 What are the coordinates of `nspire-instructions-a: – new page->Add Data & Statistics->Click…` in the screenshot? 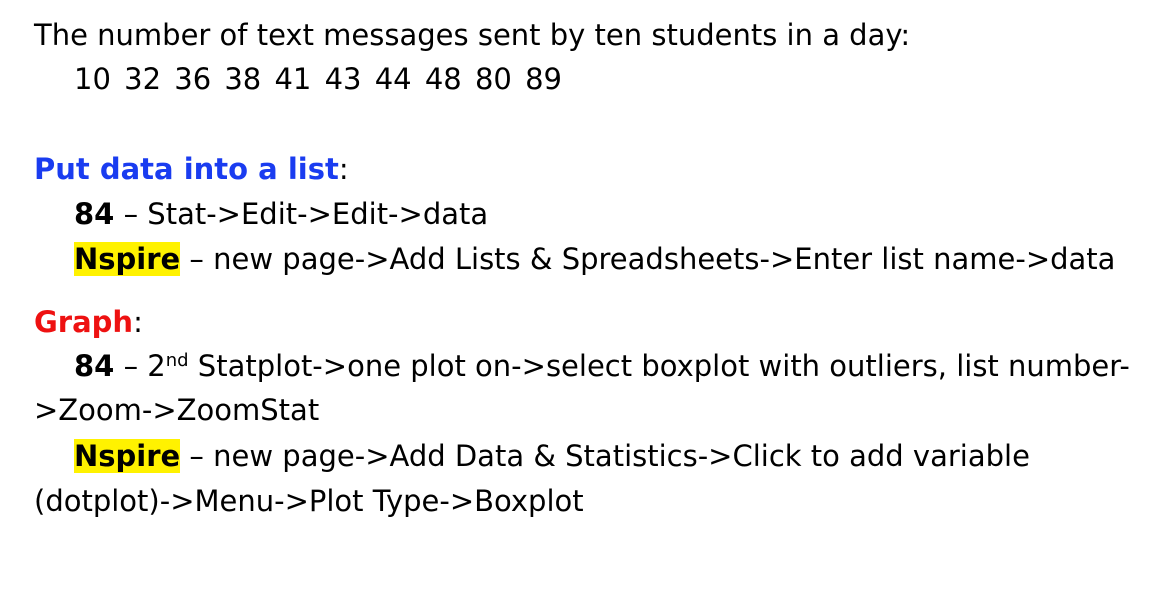 It's located at (605, 456).